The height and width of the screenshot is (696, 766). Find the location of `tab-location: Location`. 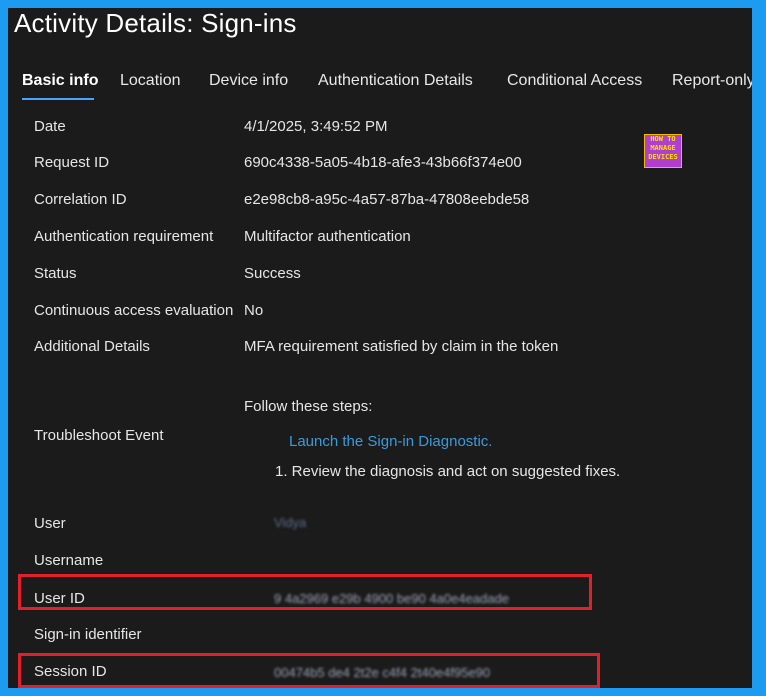

tab-location: Location is located at coordinates (150, 81).